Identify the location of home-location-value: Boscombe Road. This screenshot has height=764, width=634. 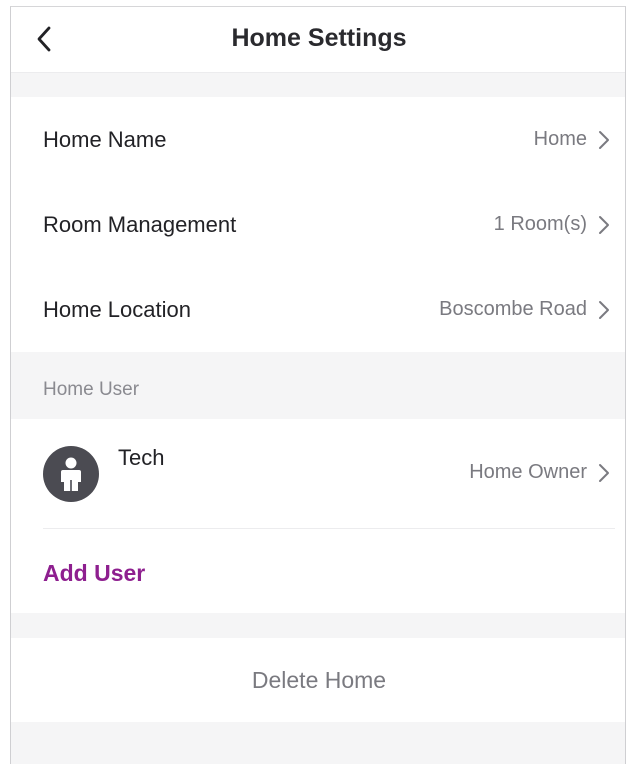
(513, 309).